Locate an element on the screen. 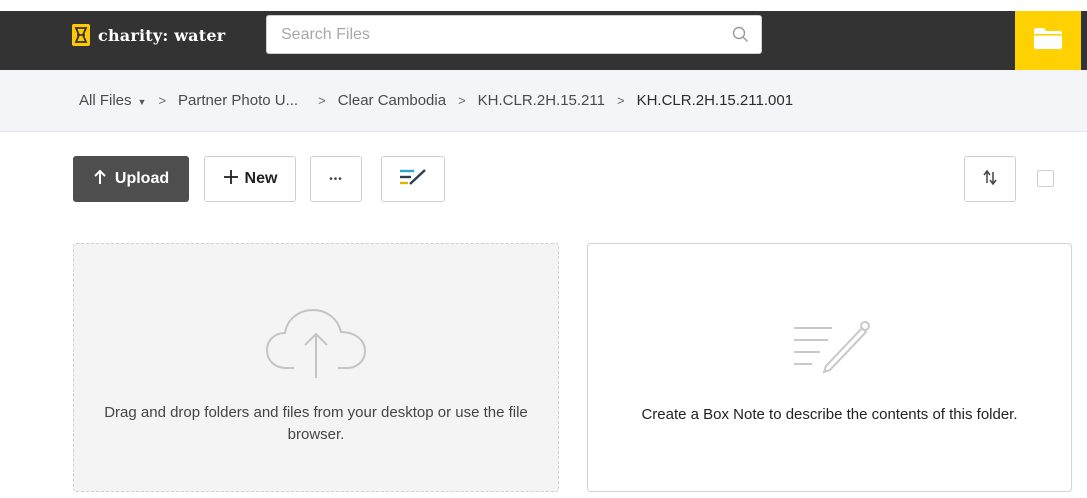  new-button: New is located at coordinates (250, 179).